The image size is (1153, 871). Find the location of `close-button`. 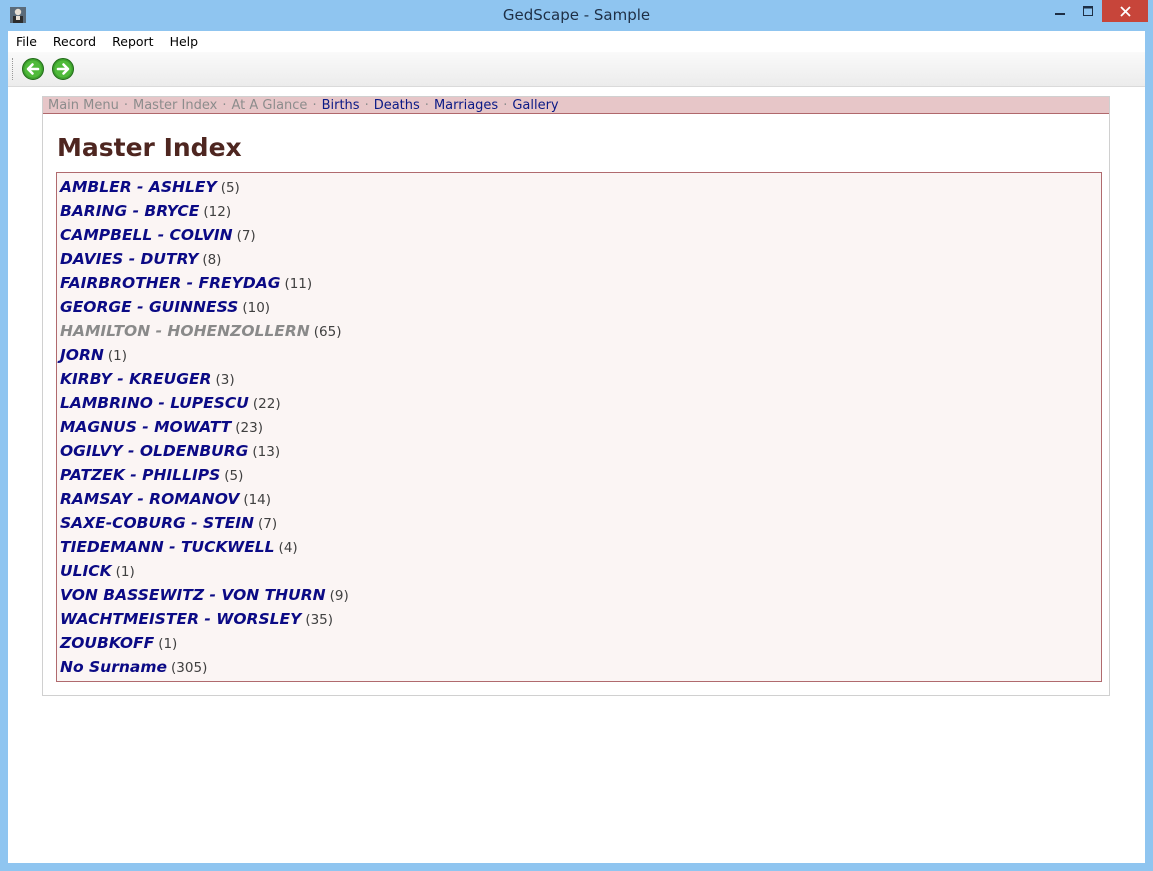

close-button is located at coordinates (1125, 11).